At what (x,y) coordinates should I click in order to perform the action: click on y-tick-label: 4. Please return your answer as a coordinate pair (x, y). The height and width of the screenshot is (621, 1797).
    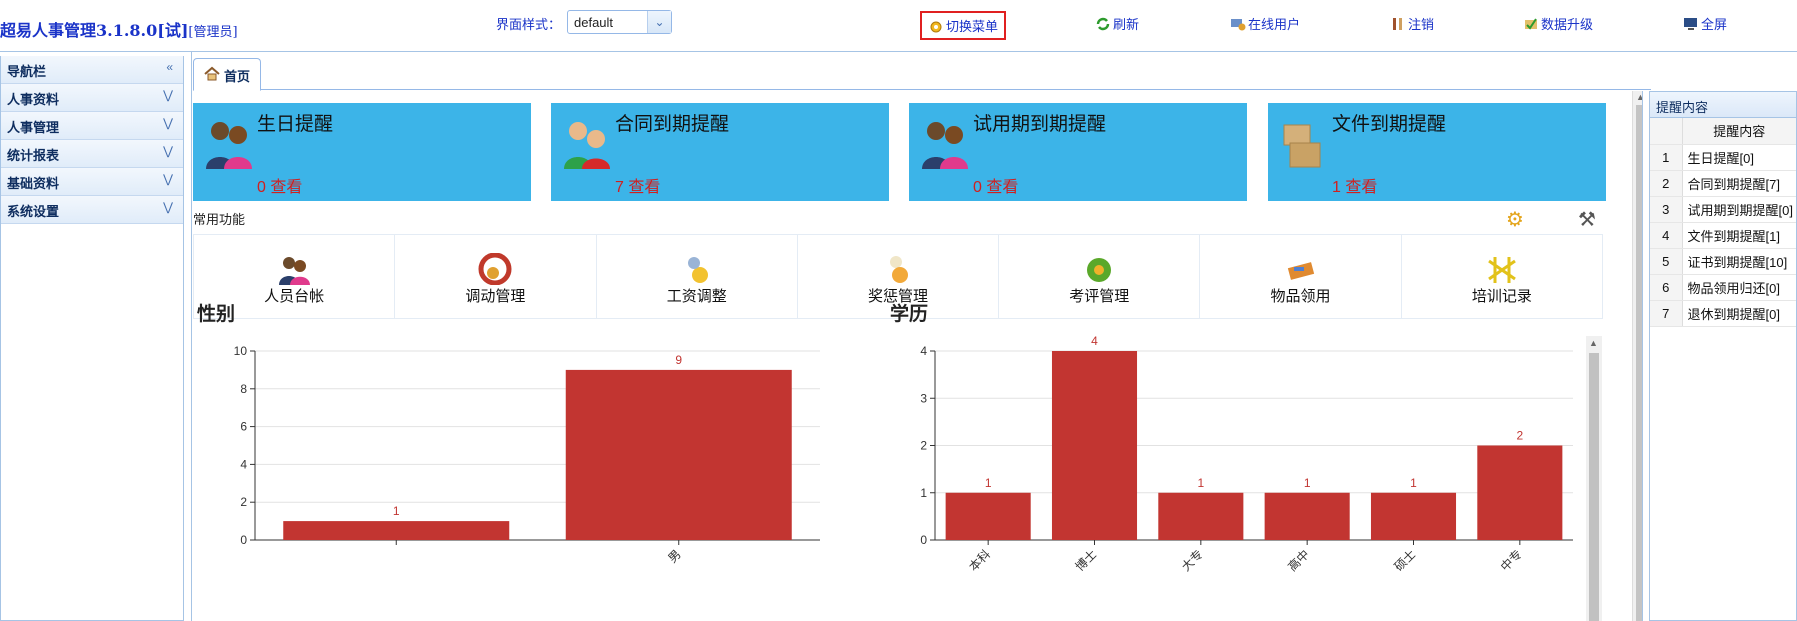
    Looking at the image, I should click on (923, 351).